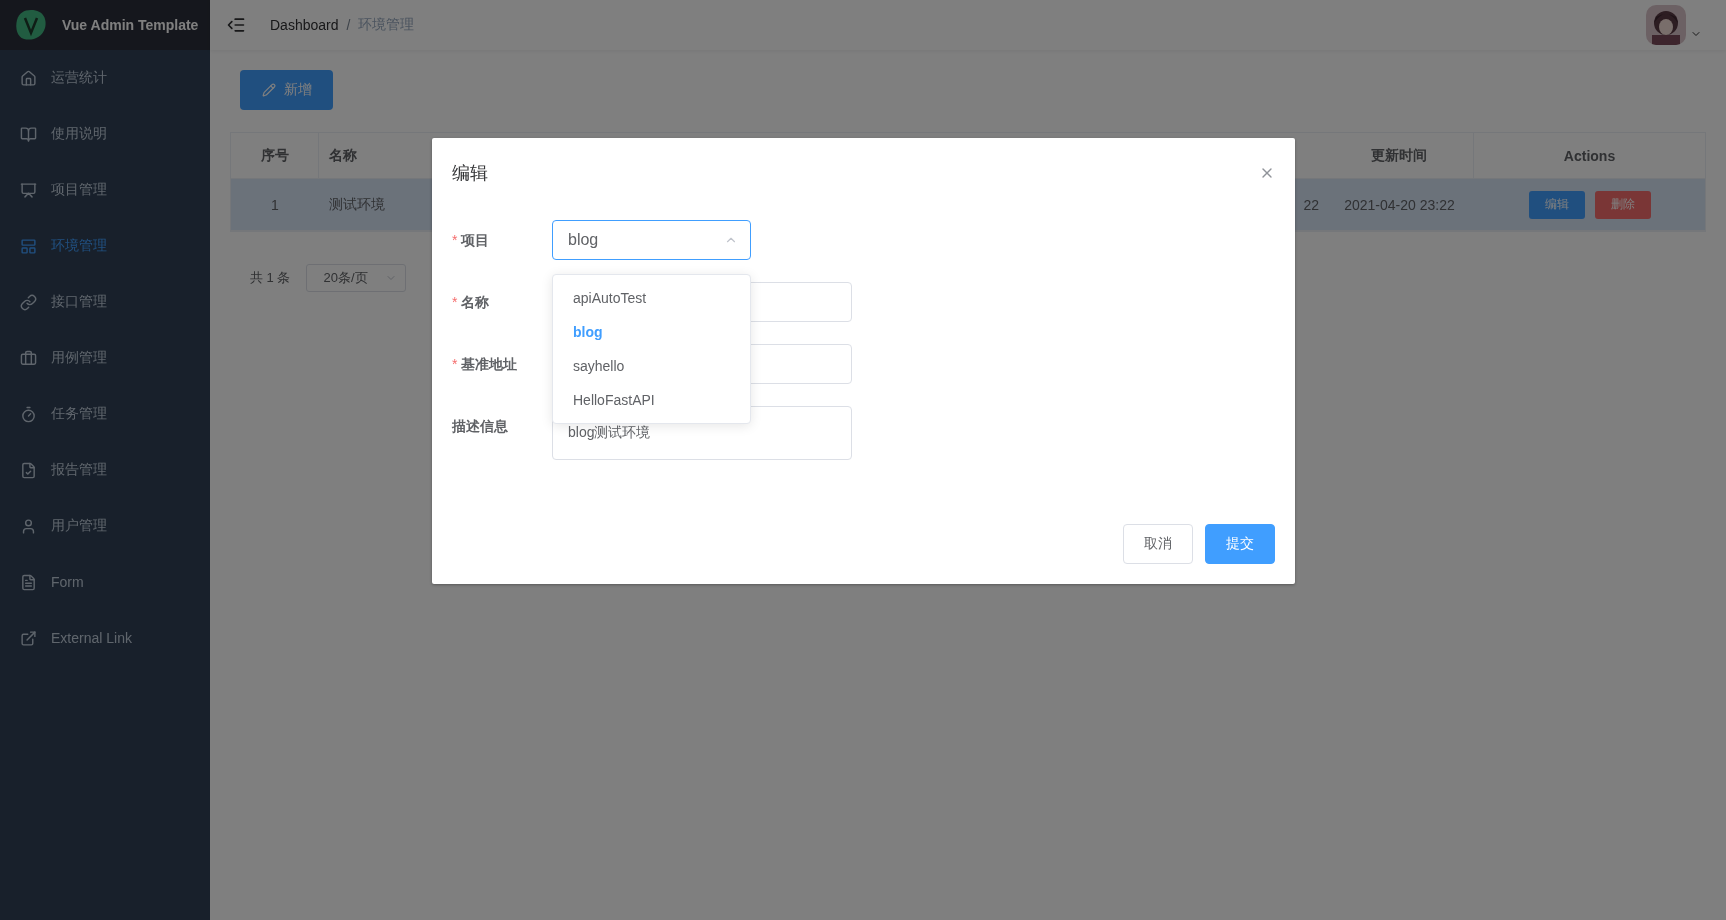  What do you see at coordinates (28, 526) in the screenshot?
I see `user-icon` at bounding box center [28, 526].